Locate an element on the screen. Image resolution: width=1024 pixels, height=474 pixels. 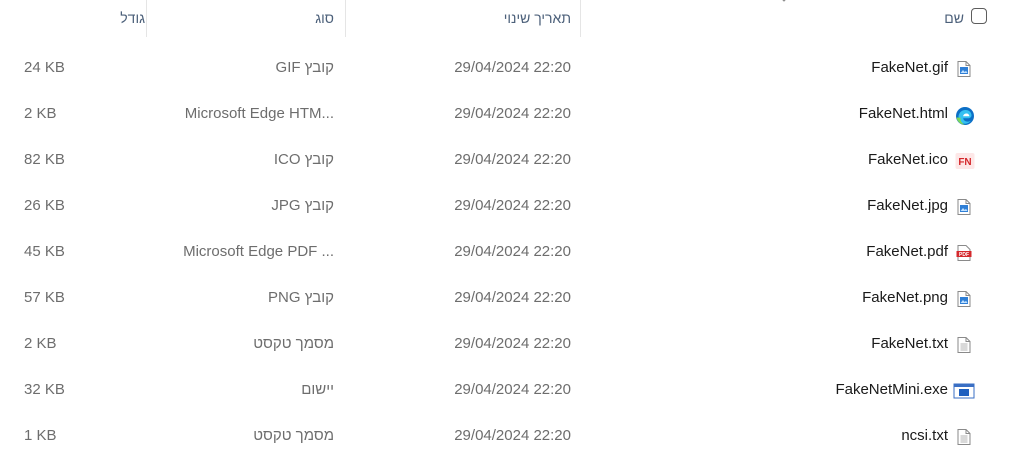
file-size: 24 KB is located at coordinates (44, 67).